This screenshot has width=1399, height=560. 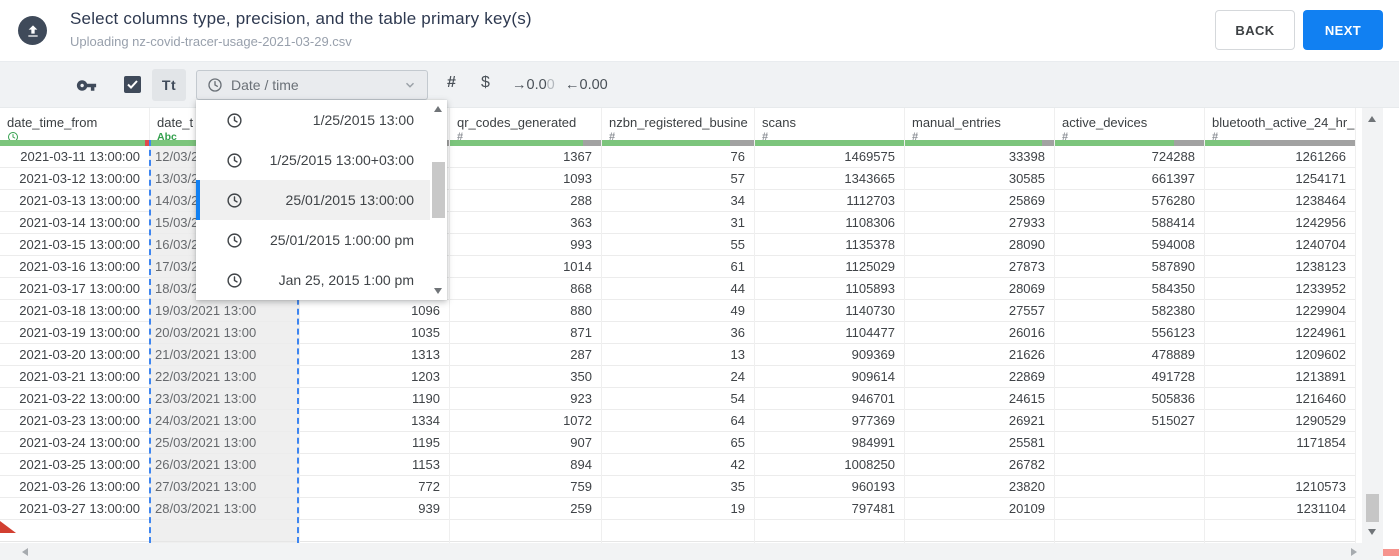 I want to click on table-cell: 1254171, so click(x=1280, y=179).